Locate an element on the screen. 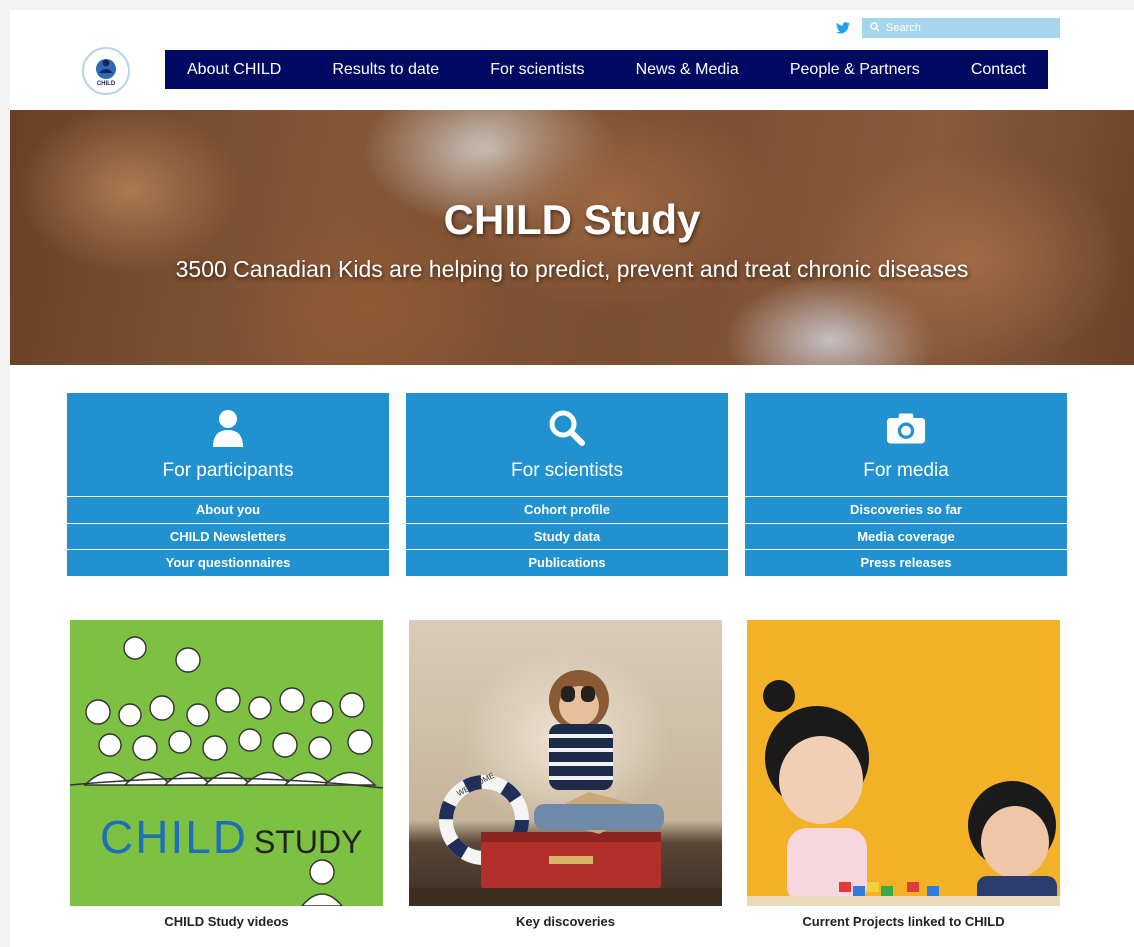 Image resolution: width=1134 pixels, height=947 pixels. scientists-header: For scientists is located at coordinates (567, 444).